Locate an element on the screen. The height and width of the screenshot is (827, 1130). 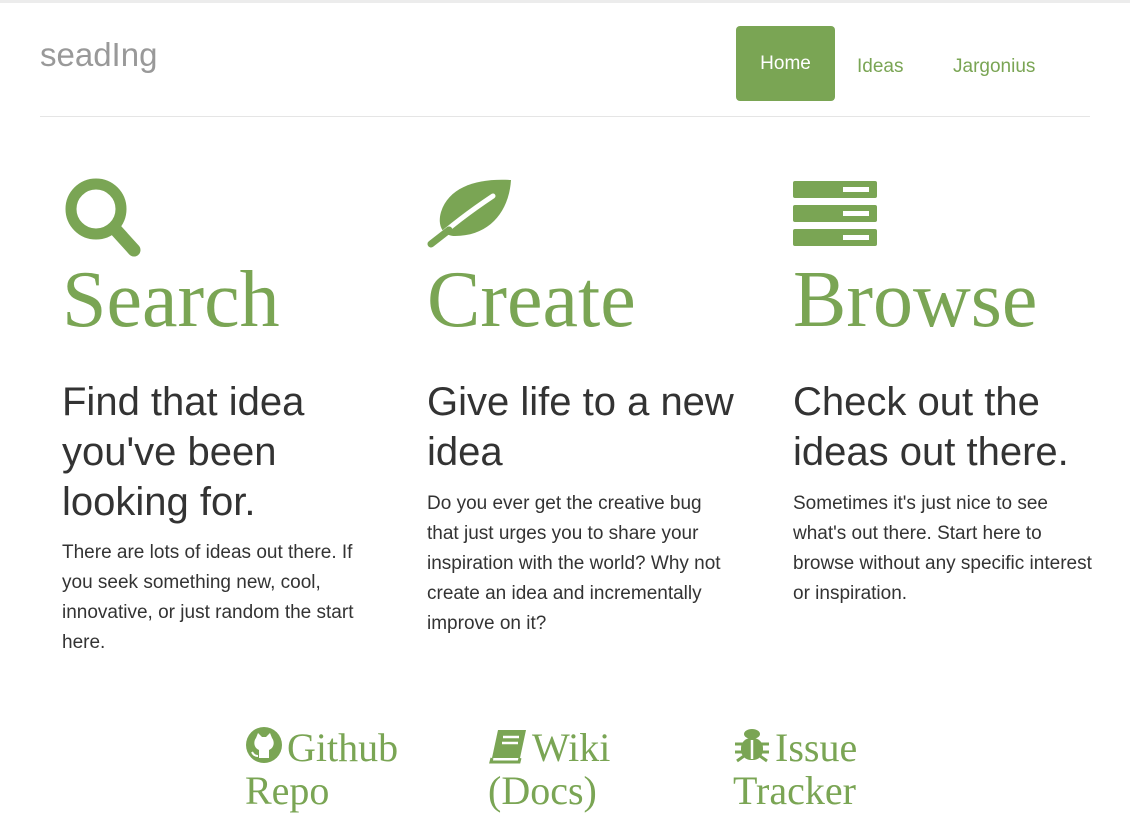
wiki-docs-link: Wiki (Docs) is located at coordinates (588, 769).